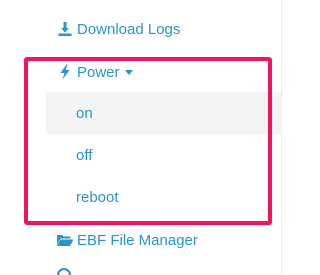  I want to click on cutoff-menu-icon, so click(64, 271).